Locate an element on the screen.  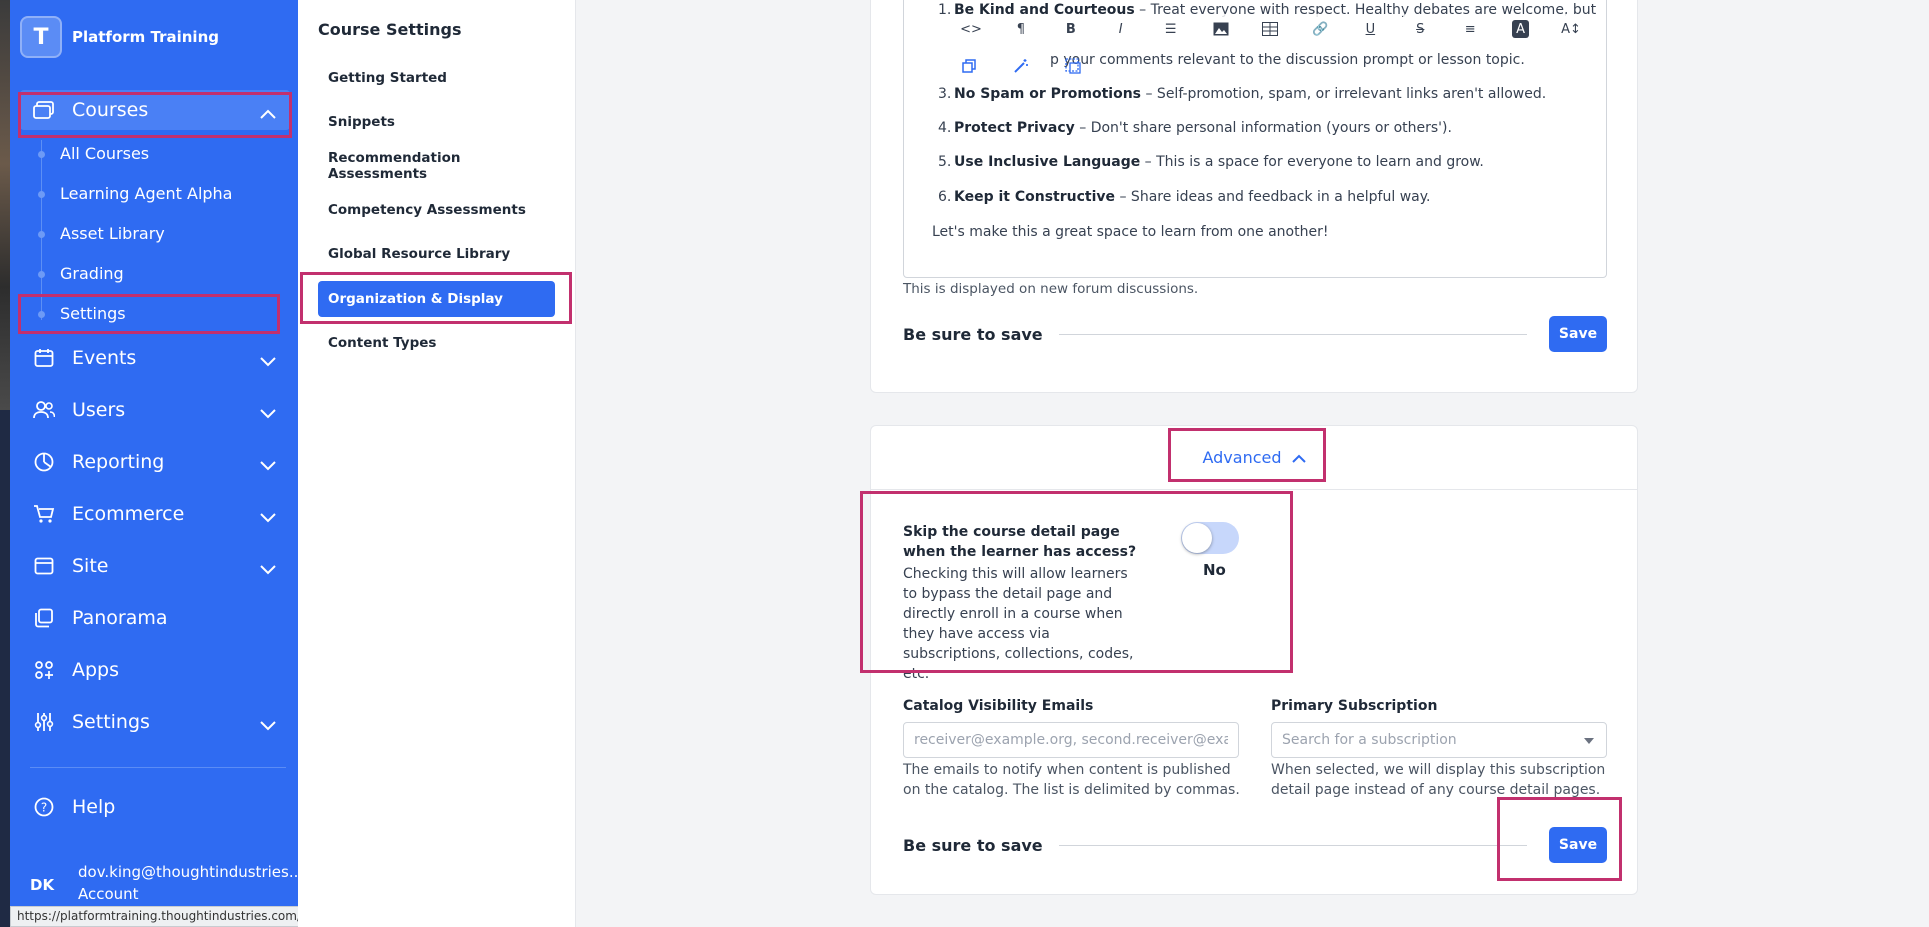
advanced-save-row: Be sure to save Save is located at coordinates (1255, 845).